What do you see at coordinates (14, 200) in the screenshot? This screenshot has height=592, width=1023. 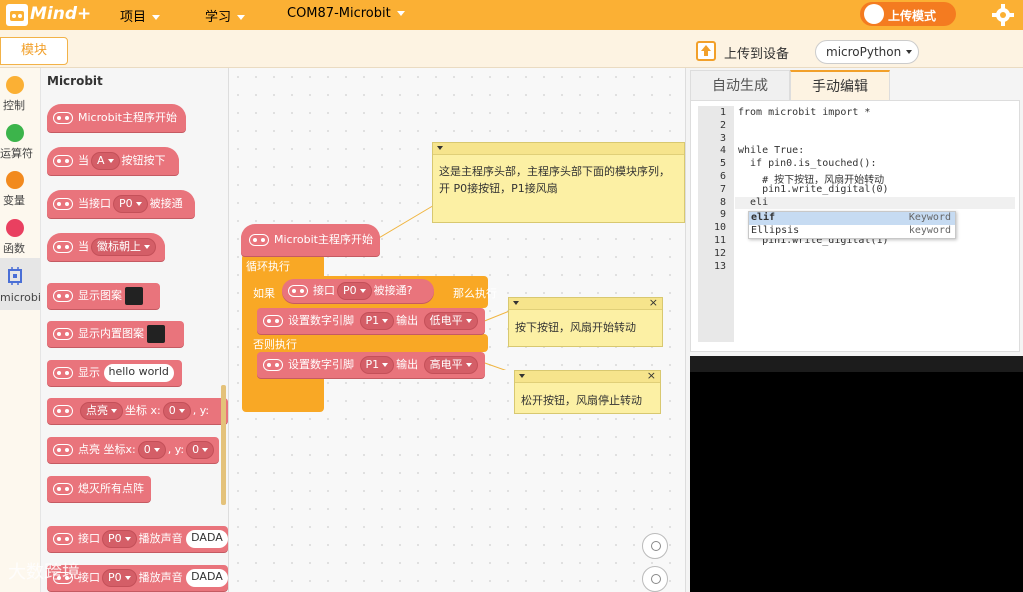 I see `category-variables-label: 变量` at bounding box center [14, 200].